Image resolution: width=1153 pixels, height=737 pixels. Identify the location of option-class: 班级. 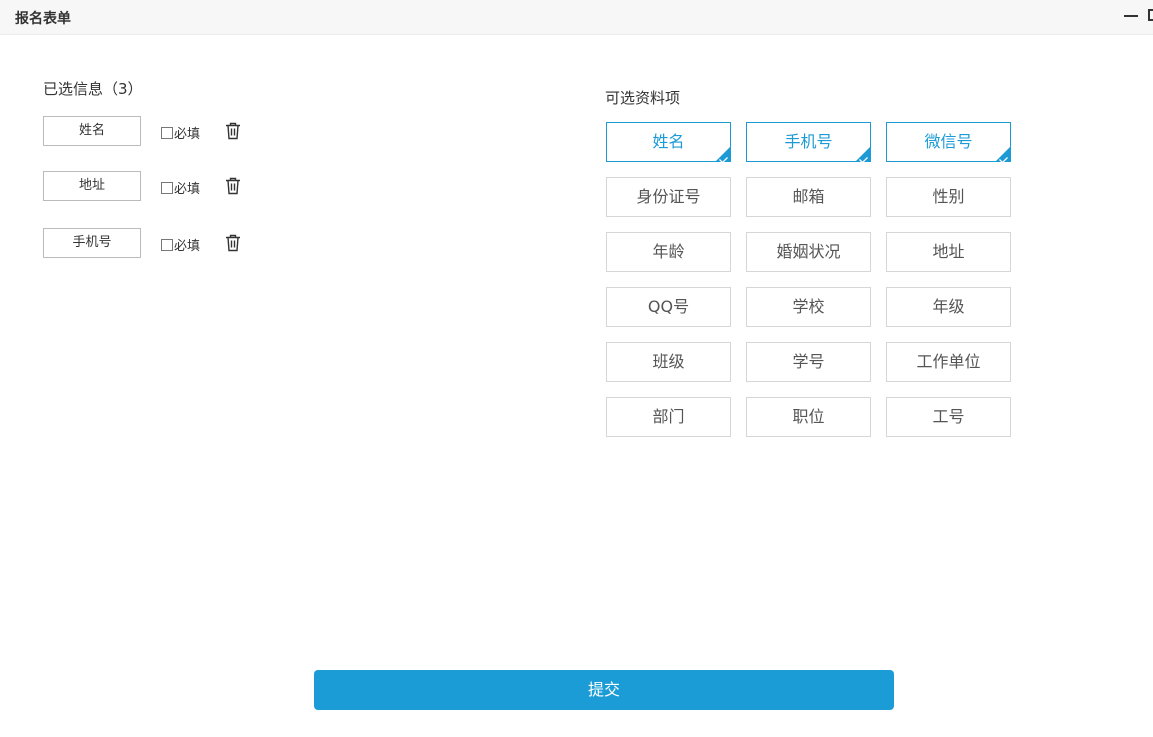
(668, 362).